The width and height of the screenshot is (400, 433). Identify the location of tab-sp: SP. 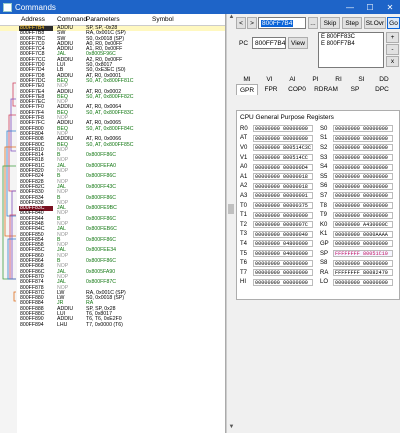
(355, 89).